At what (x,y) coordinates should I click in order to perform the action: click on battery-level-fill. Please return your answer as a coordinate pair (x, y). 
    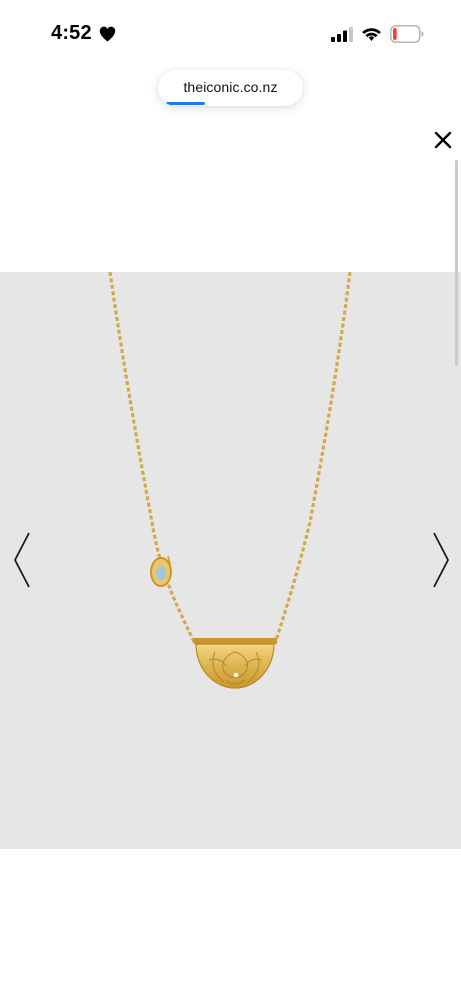
    Looking at the image, I should click on (395, 34).